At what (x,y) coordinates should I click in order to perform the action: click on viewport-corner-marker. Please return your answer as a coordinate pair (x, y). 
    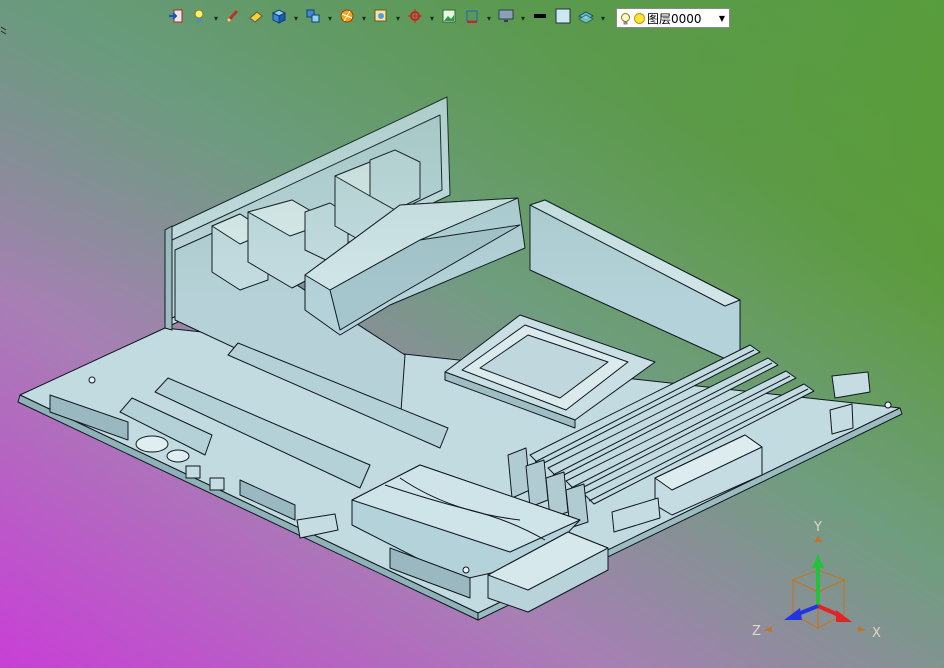
    Looking at the image, I should click on (4, 28).